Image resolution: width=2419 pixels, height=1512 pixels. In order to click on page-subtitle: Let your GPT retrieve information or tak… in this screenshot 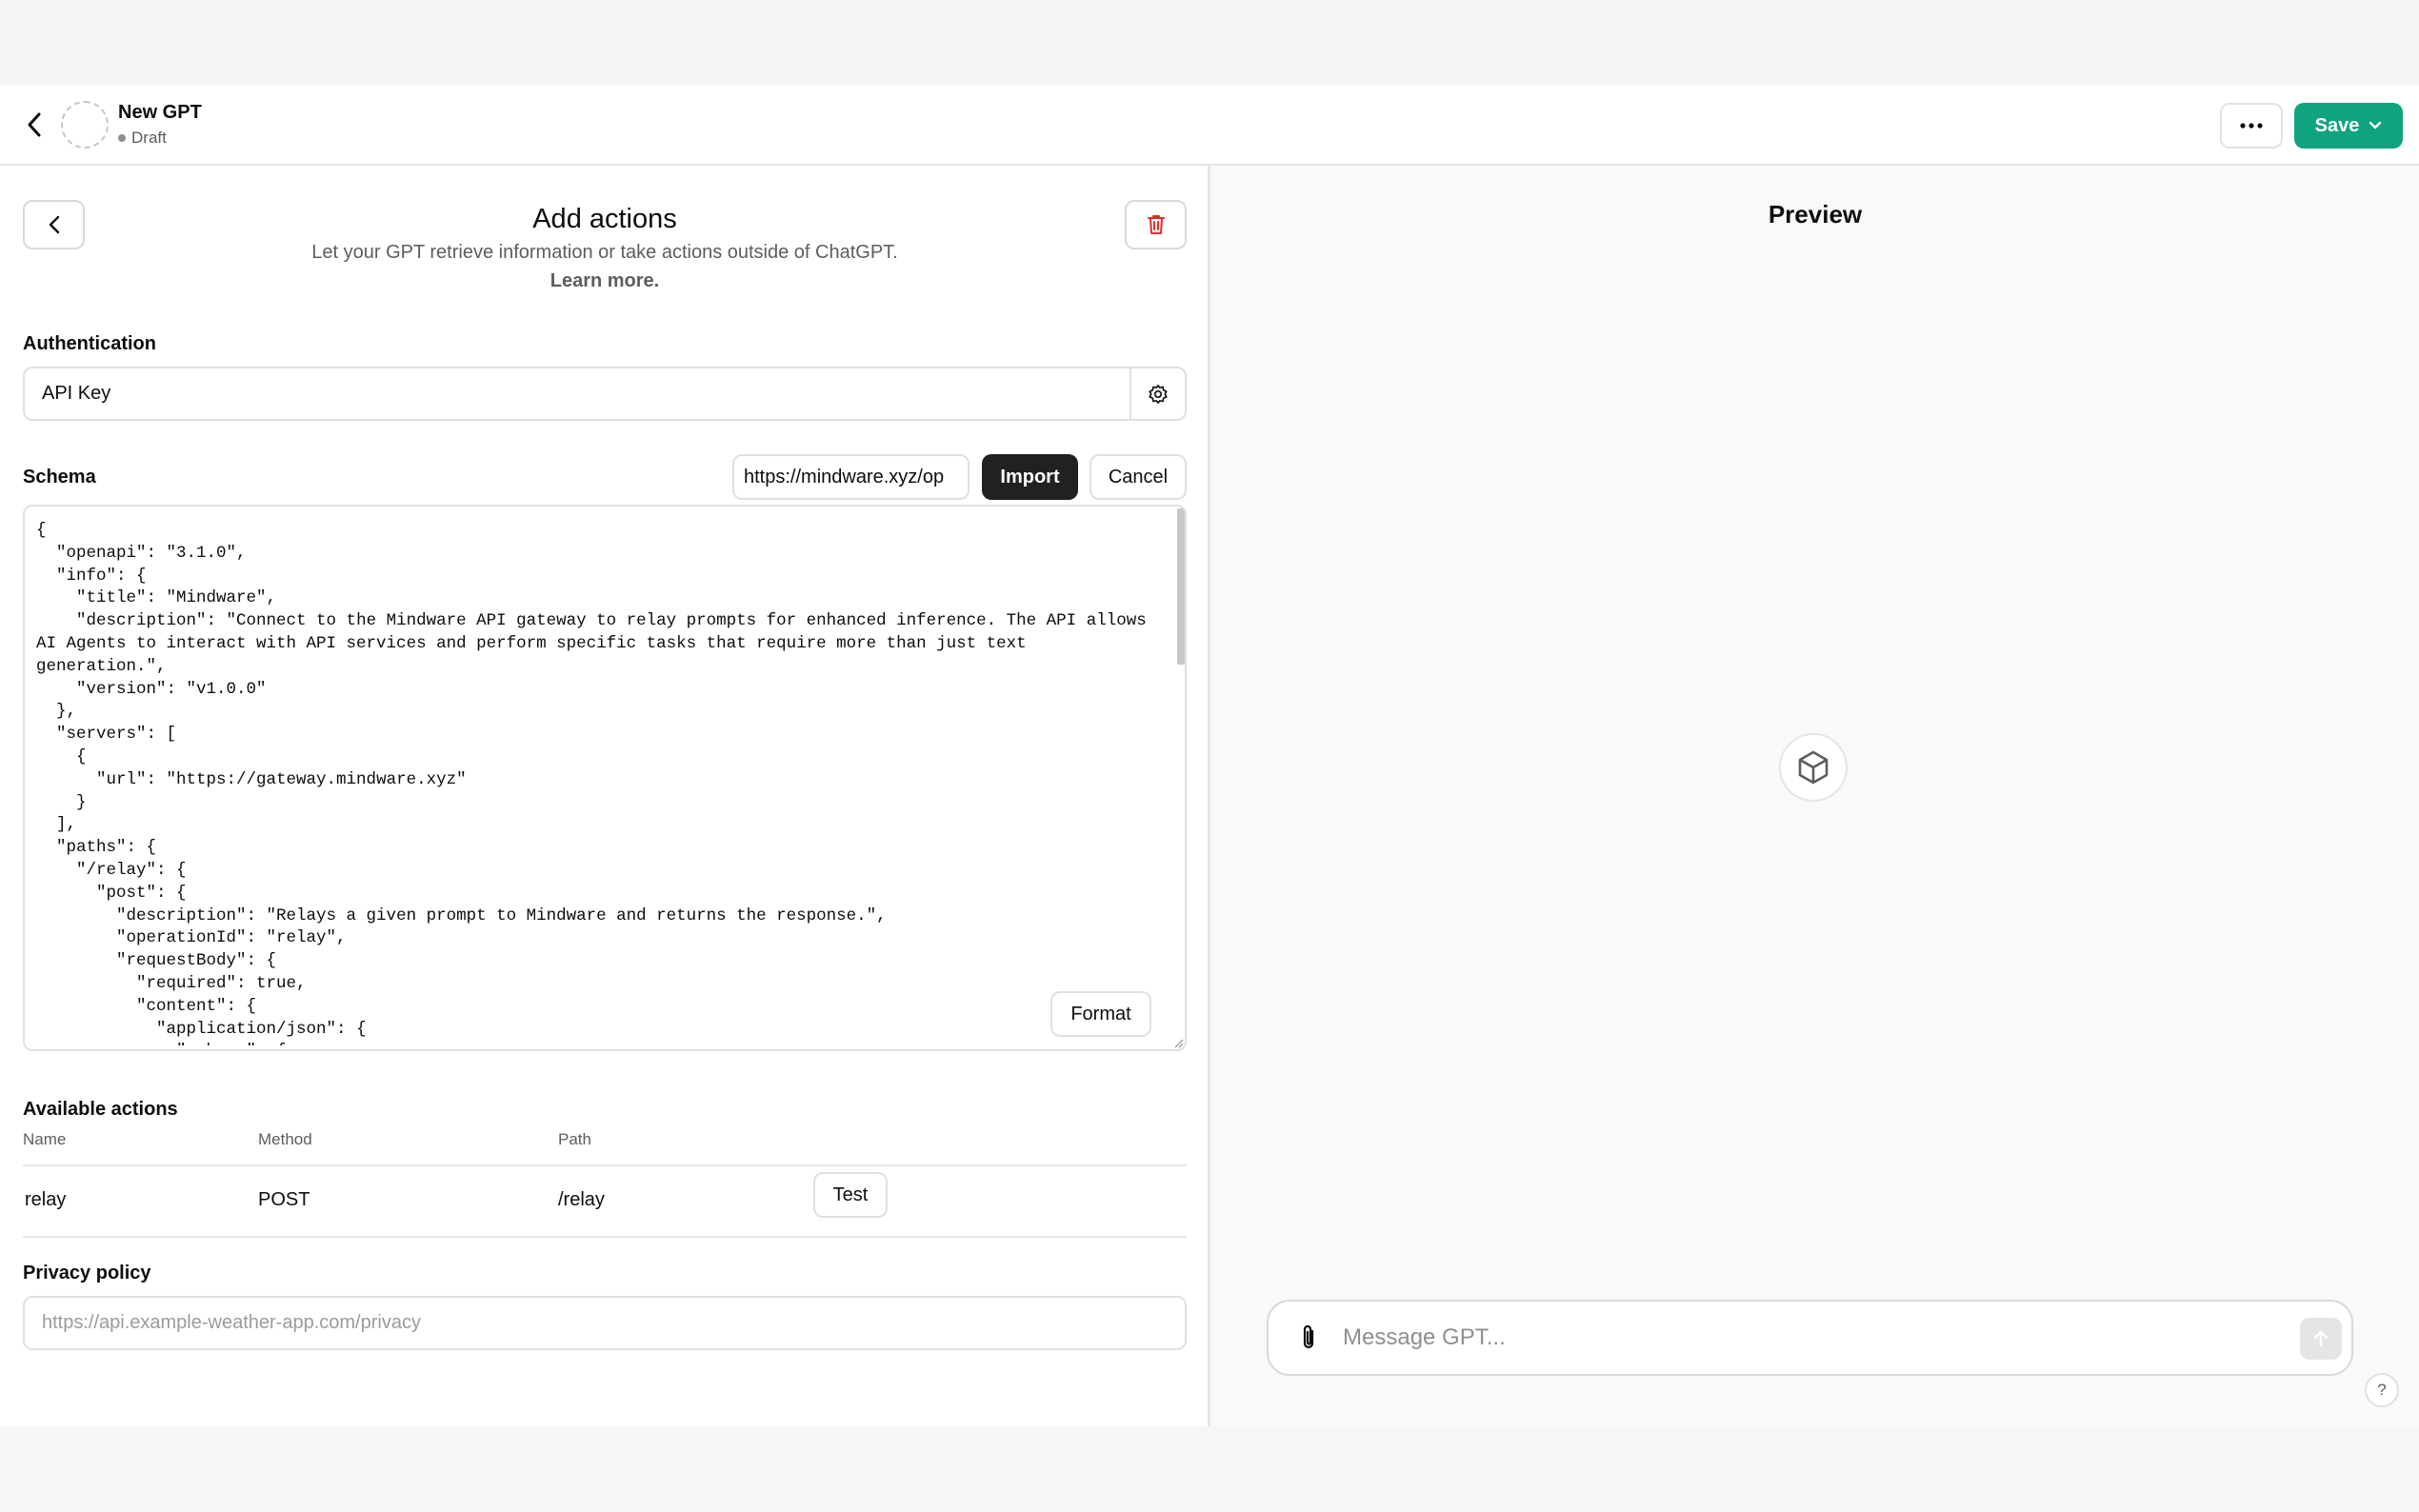, I will do `click(604, 252)`.